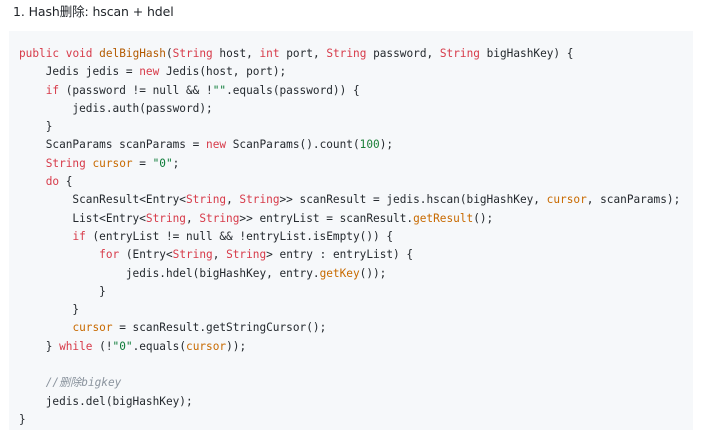  Describe the element at coordinates (483, 218) in the screenshot. I see `code-text: ();` at that location.